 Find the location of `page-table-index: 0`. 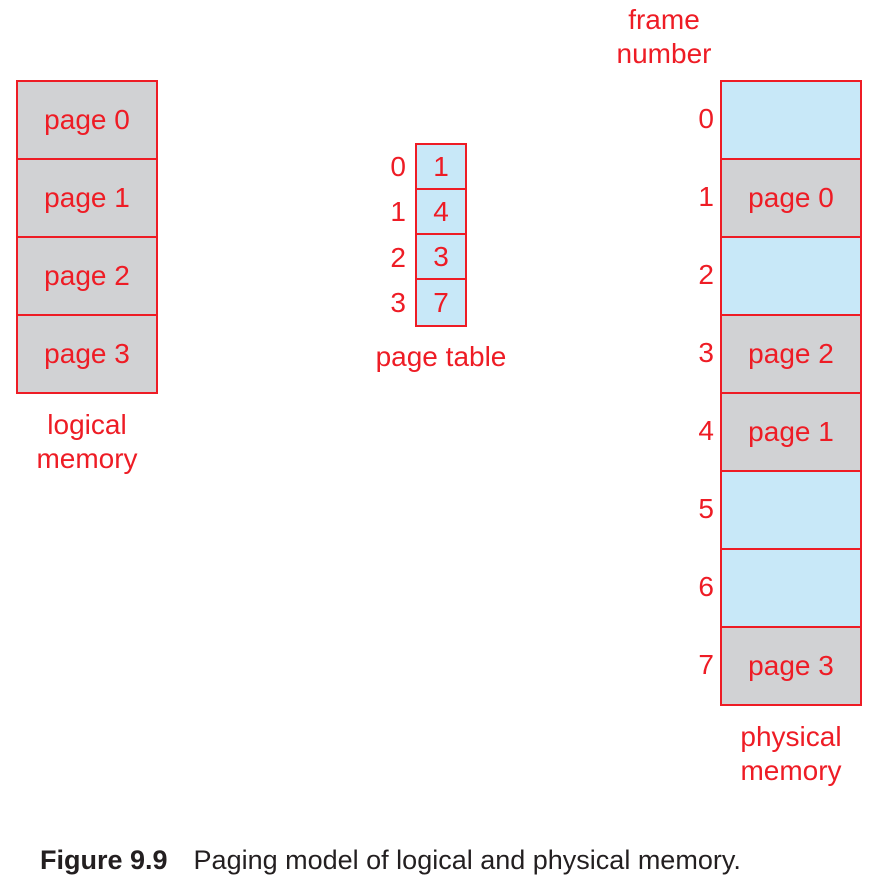

page-table-index: 0 is located at coordinates (398, 166).